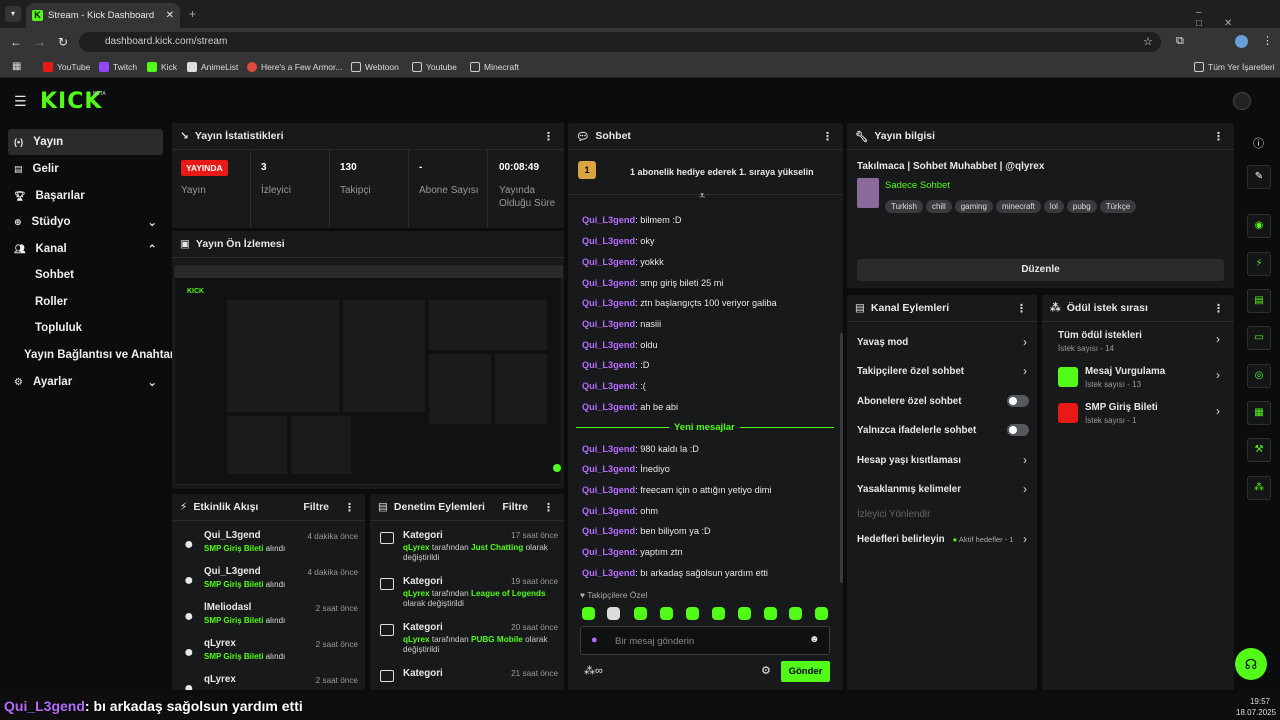 This screenshot has height=720, width=1280. I want to click on sidebar-item-basarilar: 🏆︎ Başarılar, so click(85, 196).